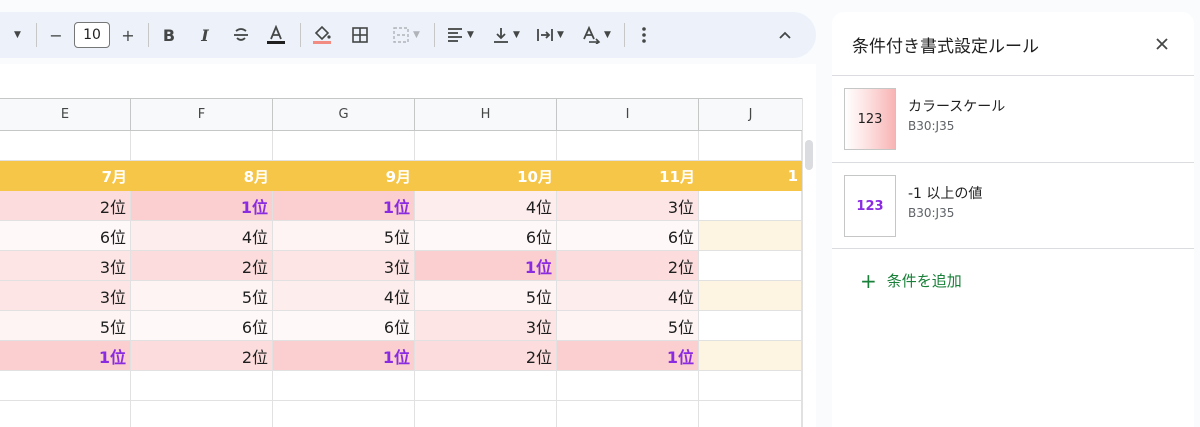 This screenshot has width=1200, height=427. I want to click on increase-font-size-button: +, so click(128, 35).